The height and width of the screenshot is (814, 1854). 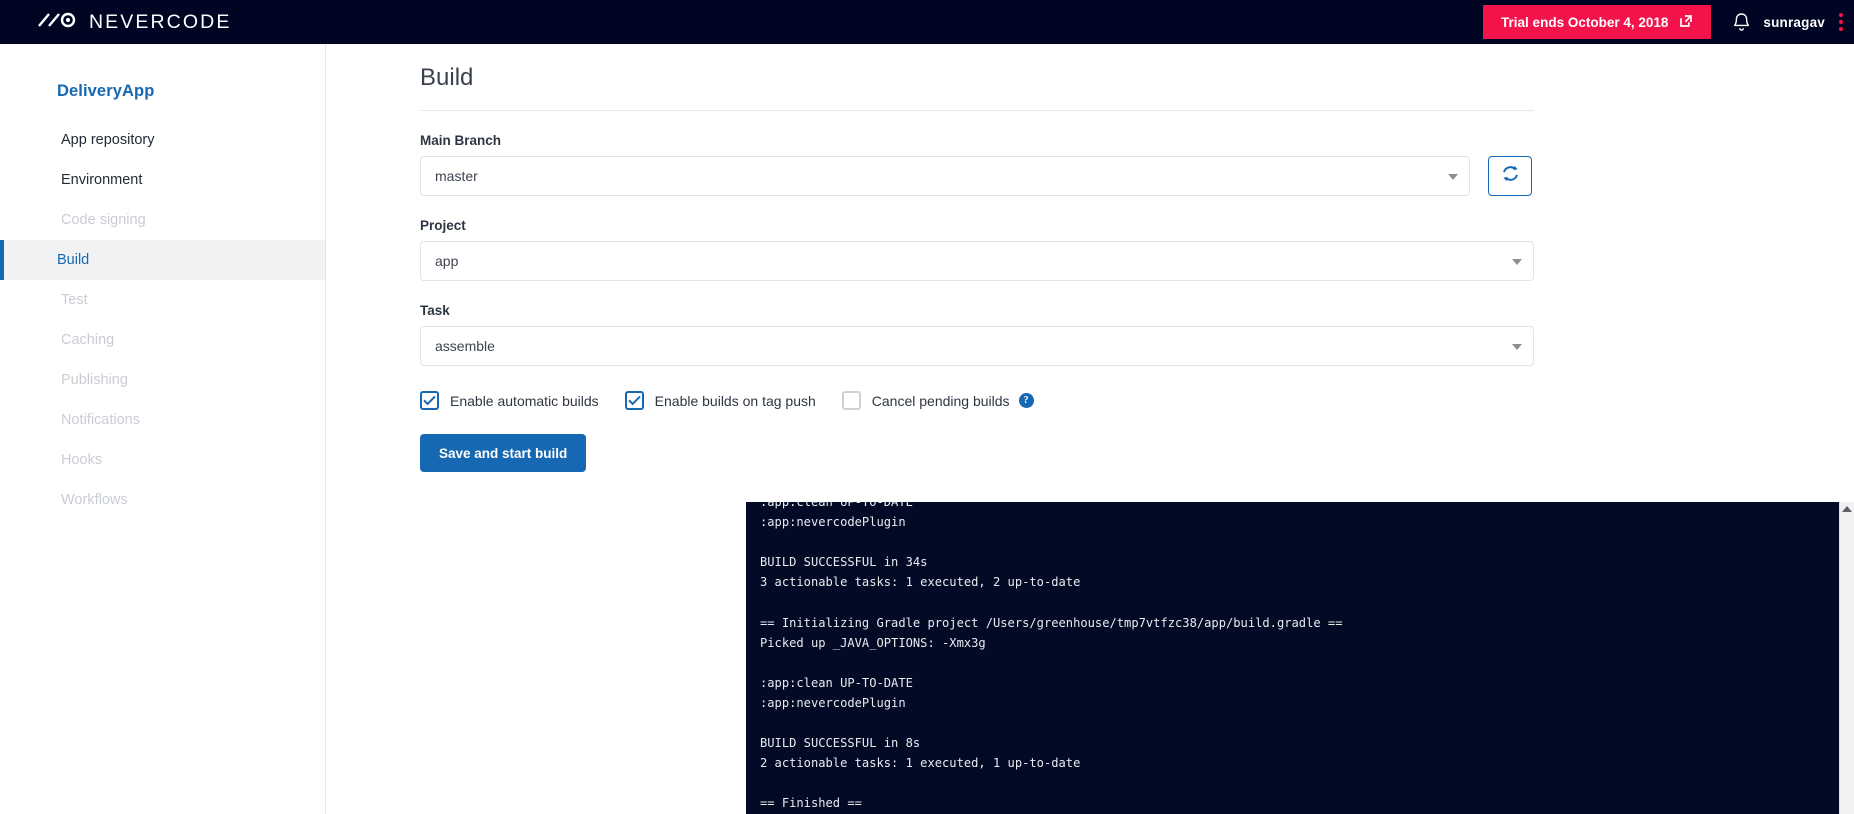 I want to click on main-branch-label: Main Branch, so click(x=461, y=140).